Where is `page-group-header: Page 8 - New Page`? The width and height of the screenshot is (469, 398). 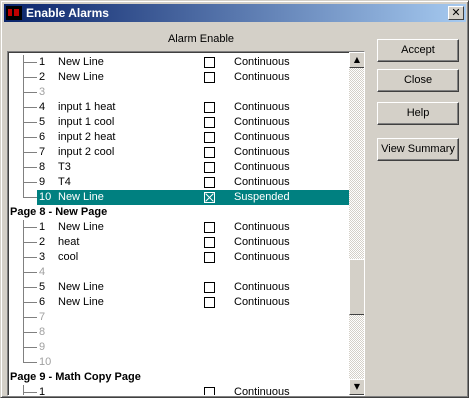 page-group-header: Page 8 - New Page is located at coordinates (178, 212).